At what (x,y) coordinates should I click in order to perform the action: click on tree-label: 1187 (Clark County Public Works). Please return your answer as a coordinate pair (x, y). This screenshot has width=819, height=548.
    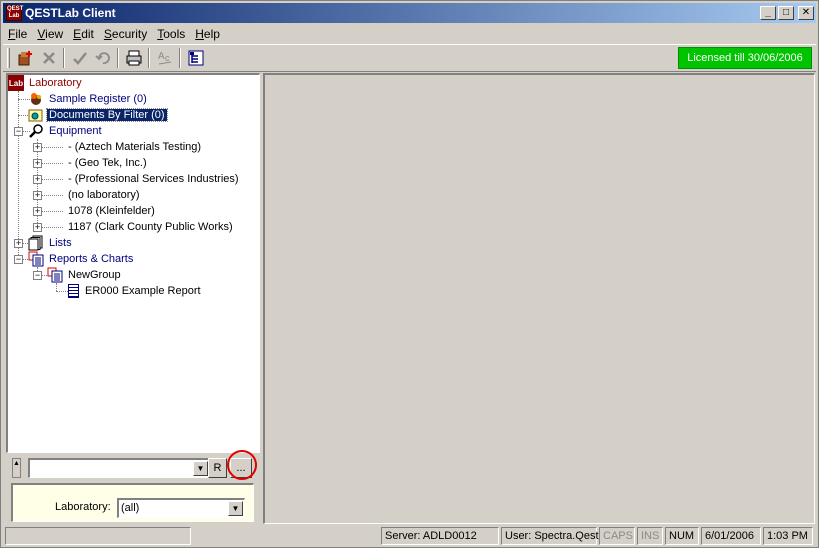
    Looking at the image, I should click on (150, 227).